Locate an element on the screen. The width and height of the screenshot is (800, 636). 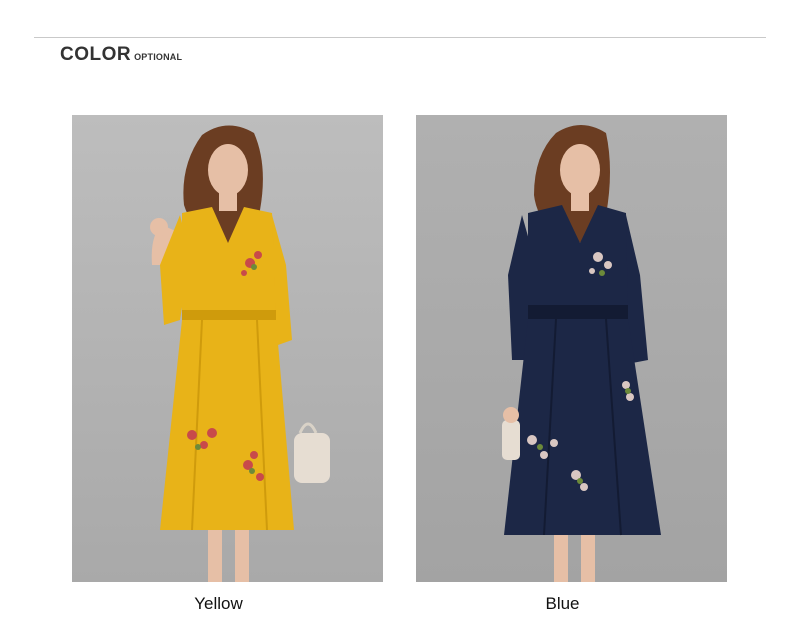
caption-blue: Blue is located at coordinates (562, 603).